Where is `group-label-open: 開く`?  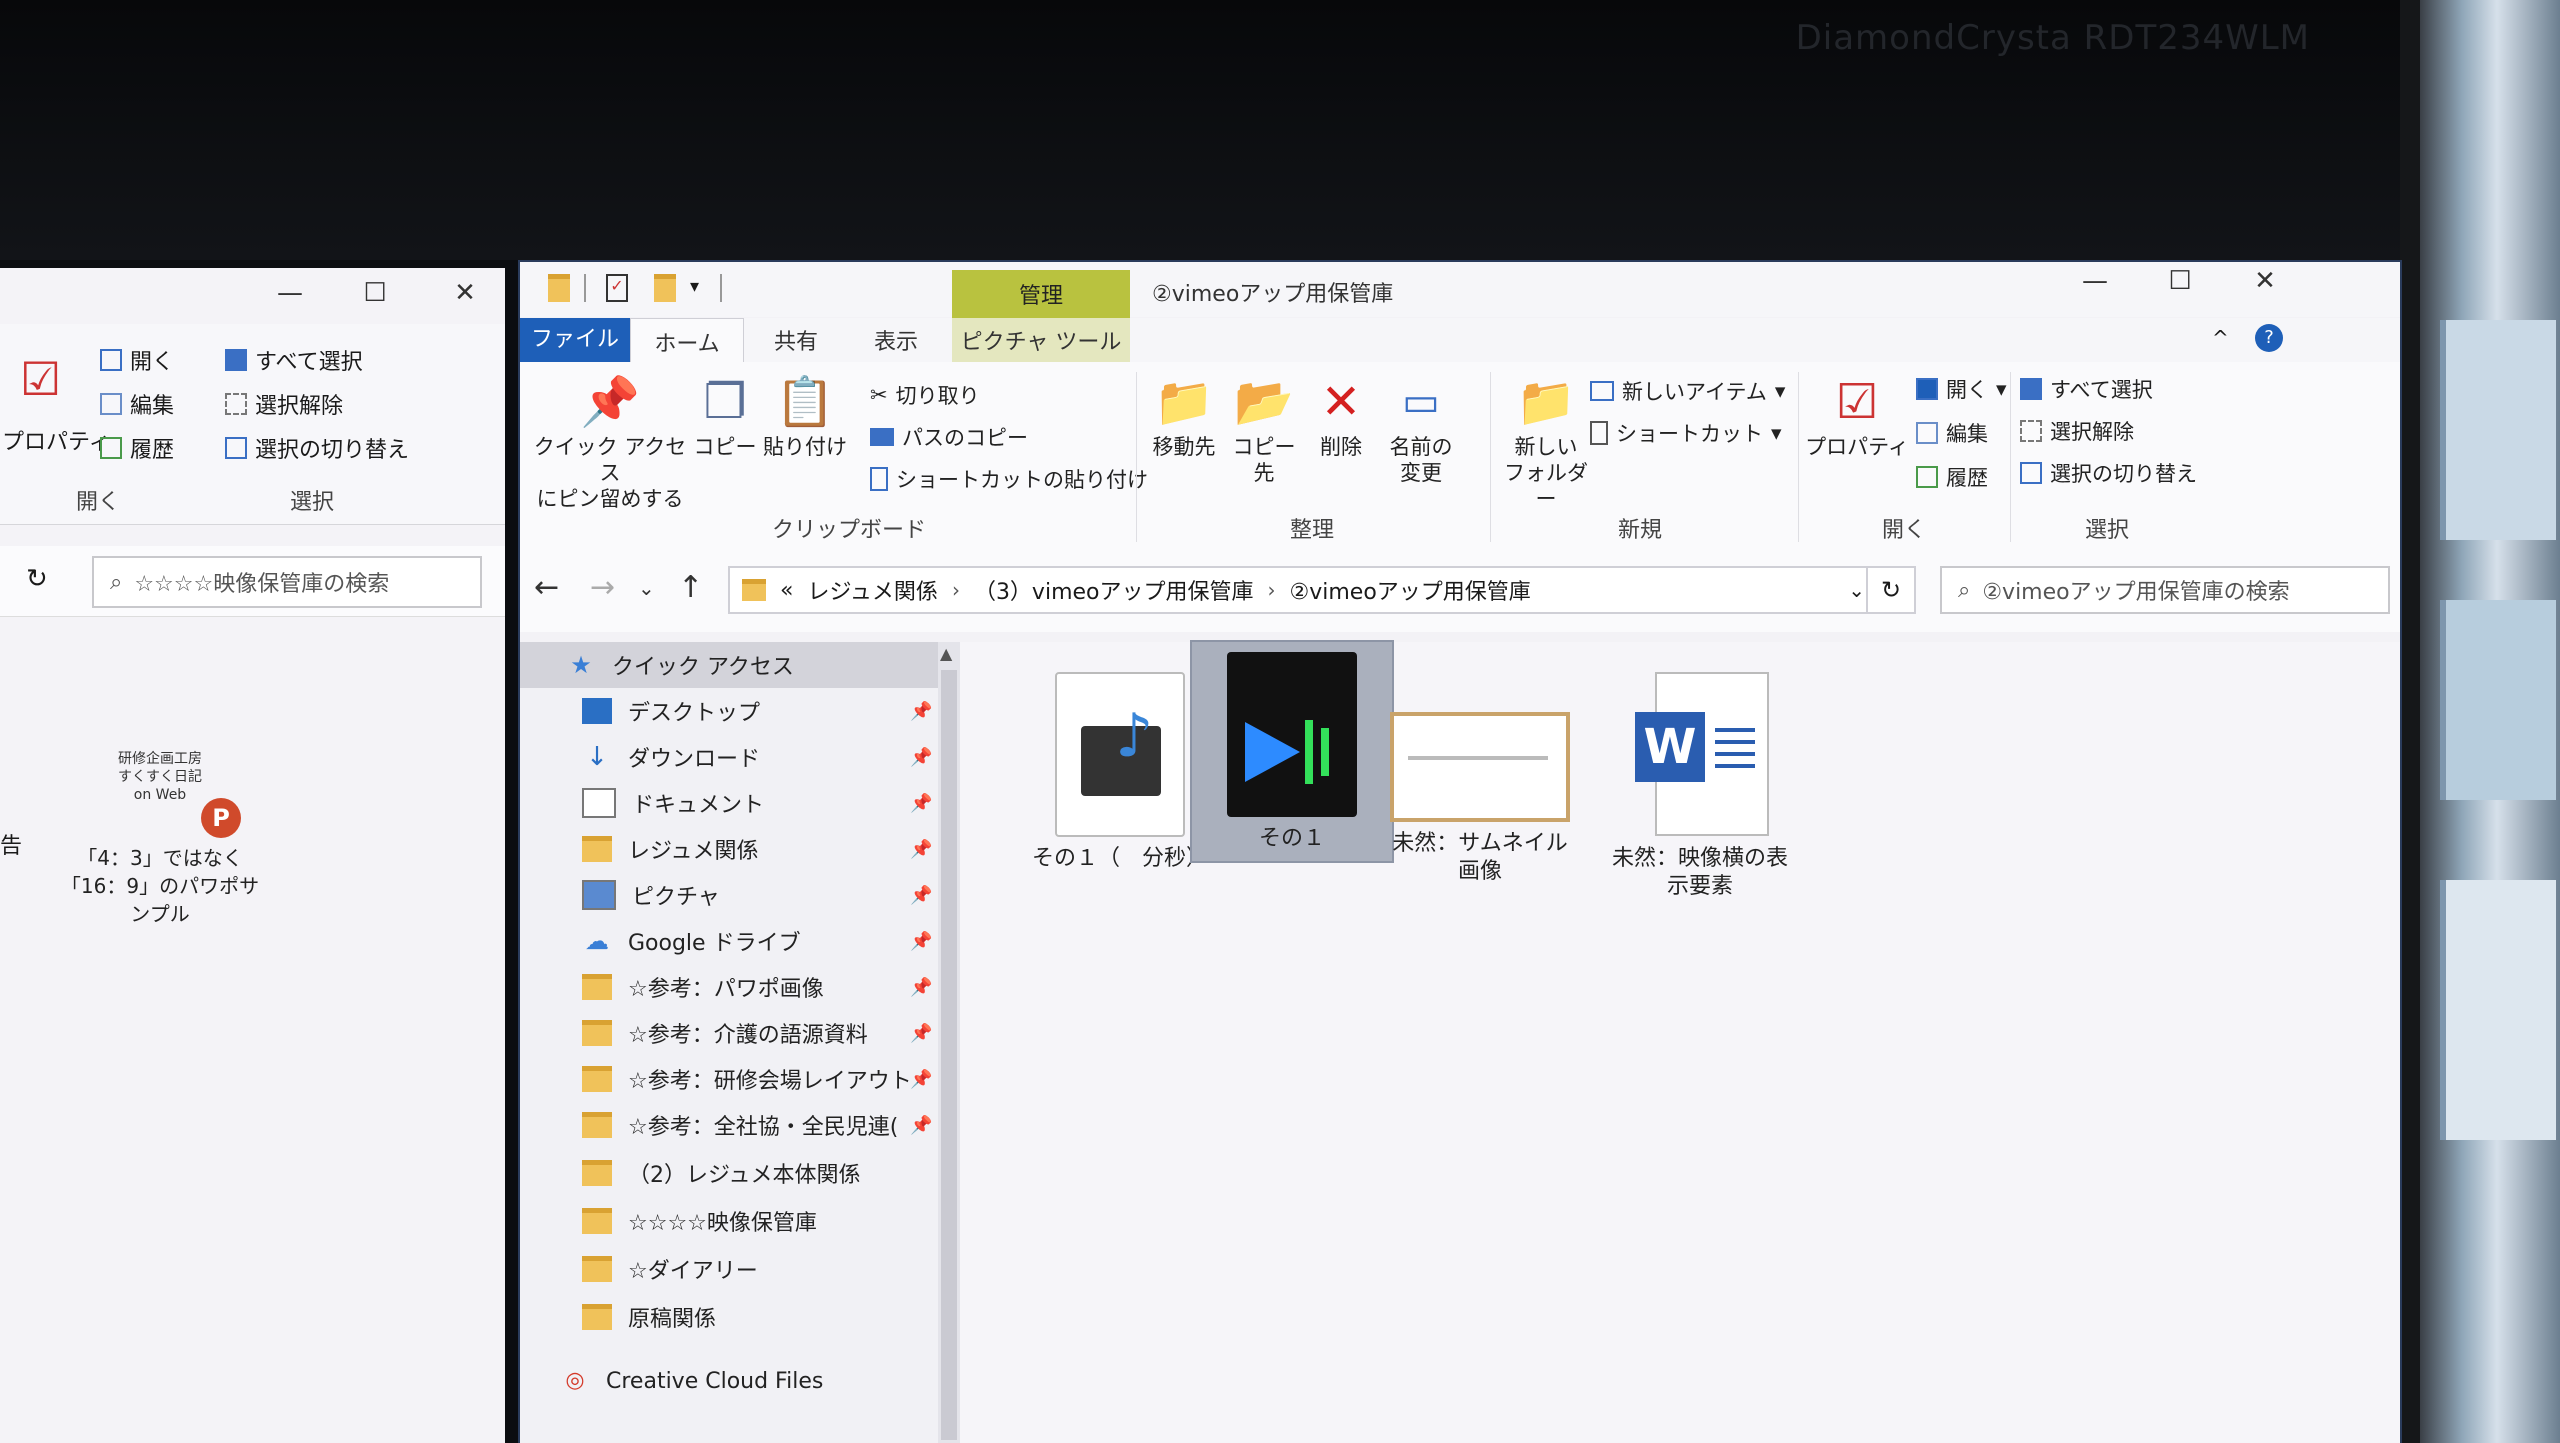
group-label-open: 開く is located at coordinates (1904, 530).